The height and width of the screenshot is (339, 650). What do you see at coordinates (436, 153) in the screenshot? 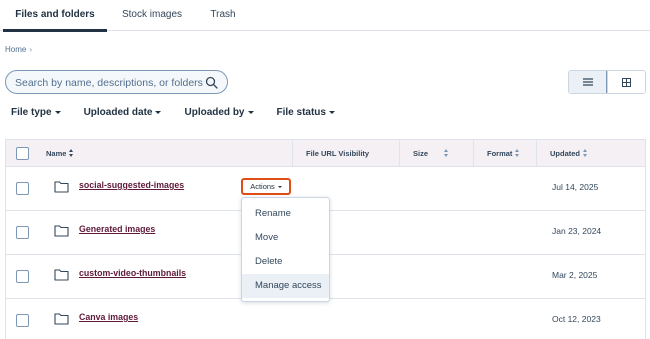
I see `column-header-size: Size` at bounding box center [436, 153].